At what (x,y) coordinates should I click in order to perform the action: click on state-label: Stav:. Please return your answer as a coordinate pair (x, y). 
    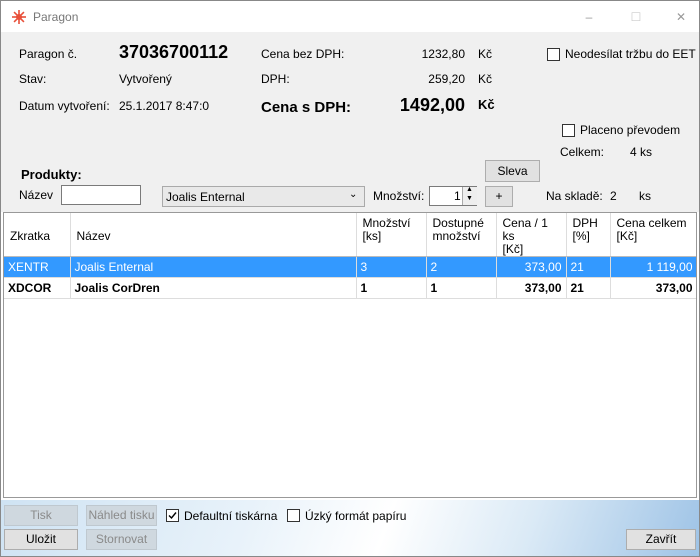
    Looking at the image, I should click on (33, 79).